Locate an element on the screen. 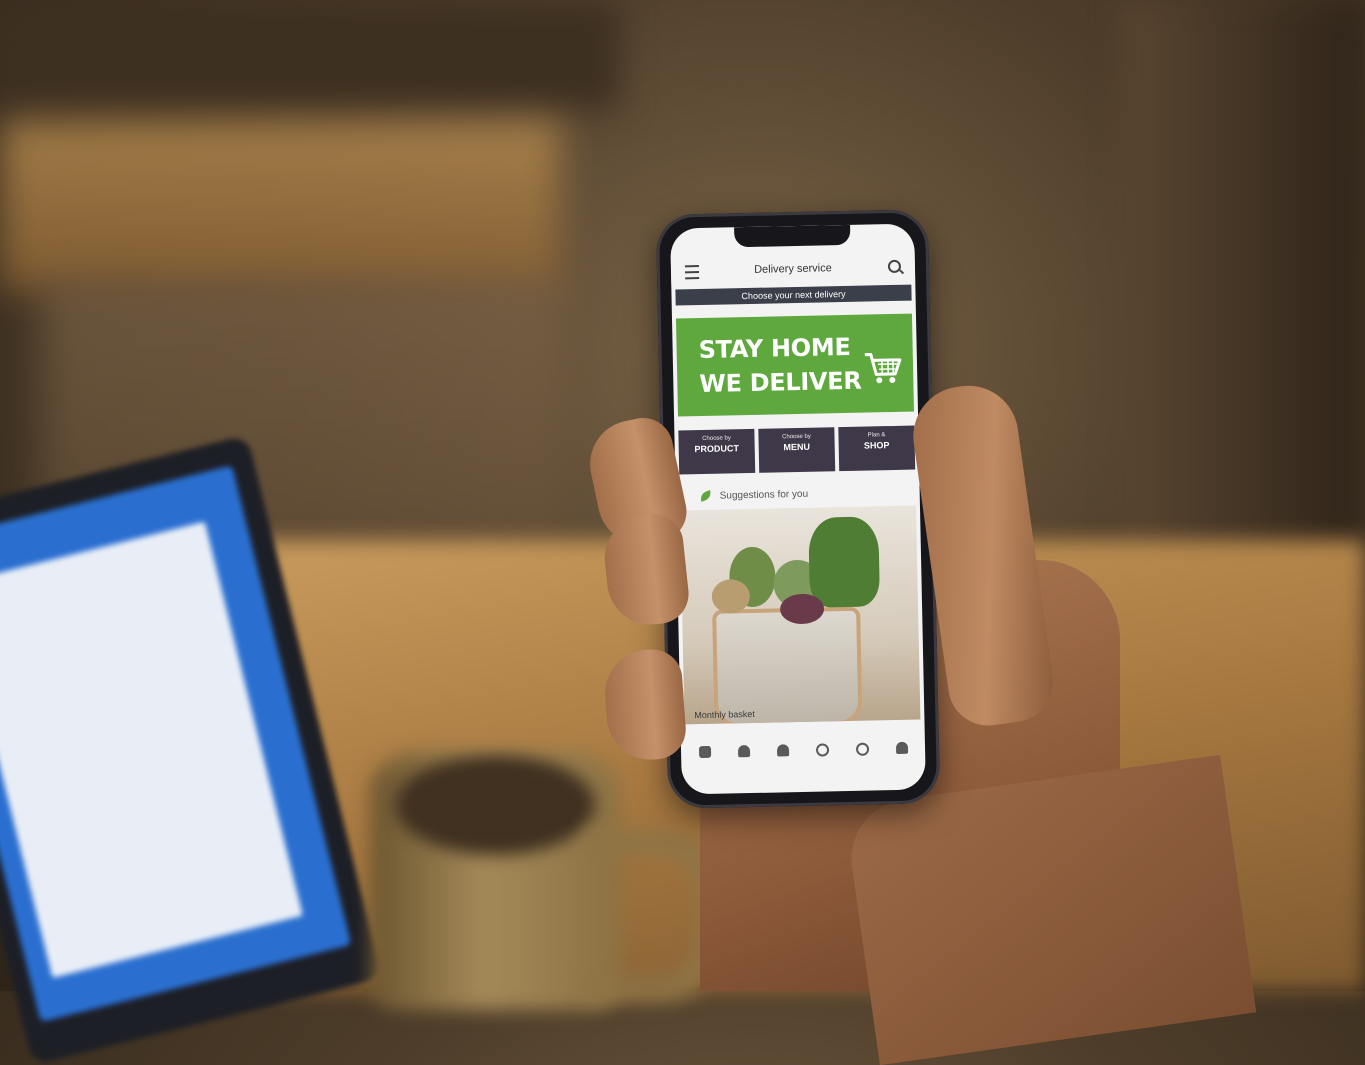 The width and height of the screenshot is (1365, 1065). banner-line-2: WE DELIVER is located at coordinates (780, 382).